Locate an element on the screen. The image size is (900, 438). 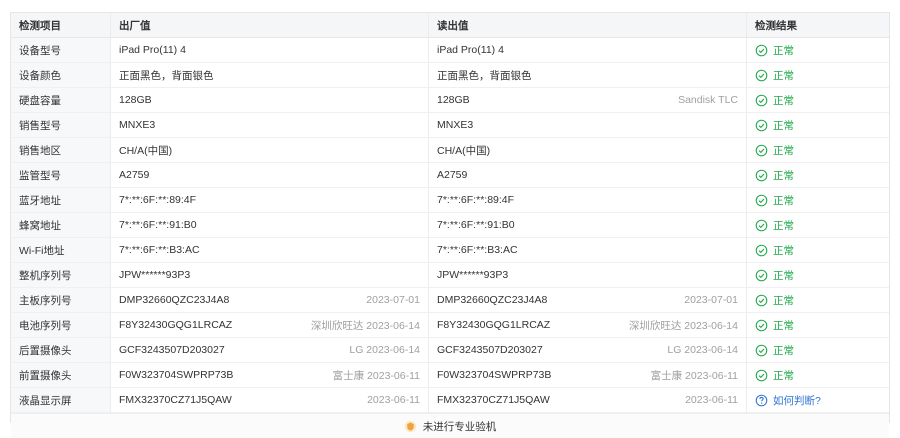
read-value: iPad Pro(11) 4 is located at coordinates (470, 50).